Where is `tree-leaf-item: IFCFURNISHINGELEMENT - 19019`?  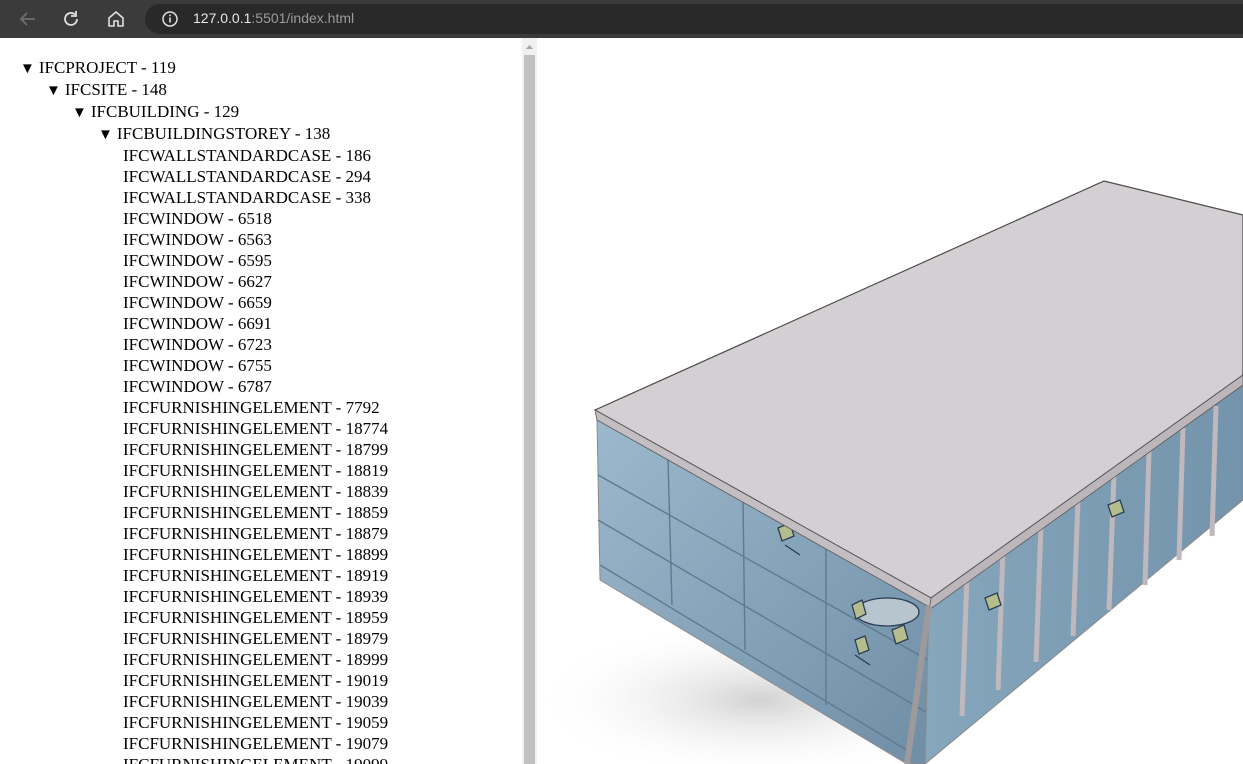 tree-leaf-item: IFCFURNISHINGELEMENT - 19019 is located at coordinates (255, 680).